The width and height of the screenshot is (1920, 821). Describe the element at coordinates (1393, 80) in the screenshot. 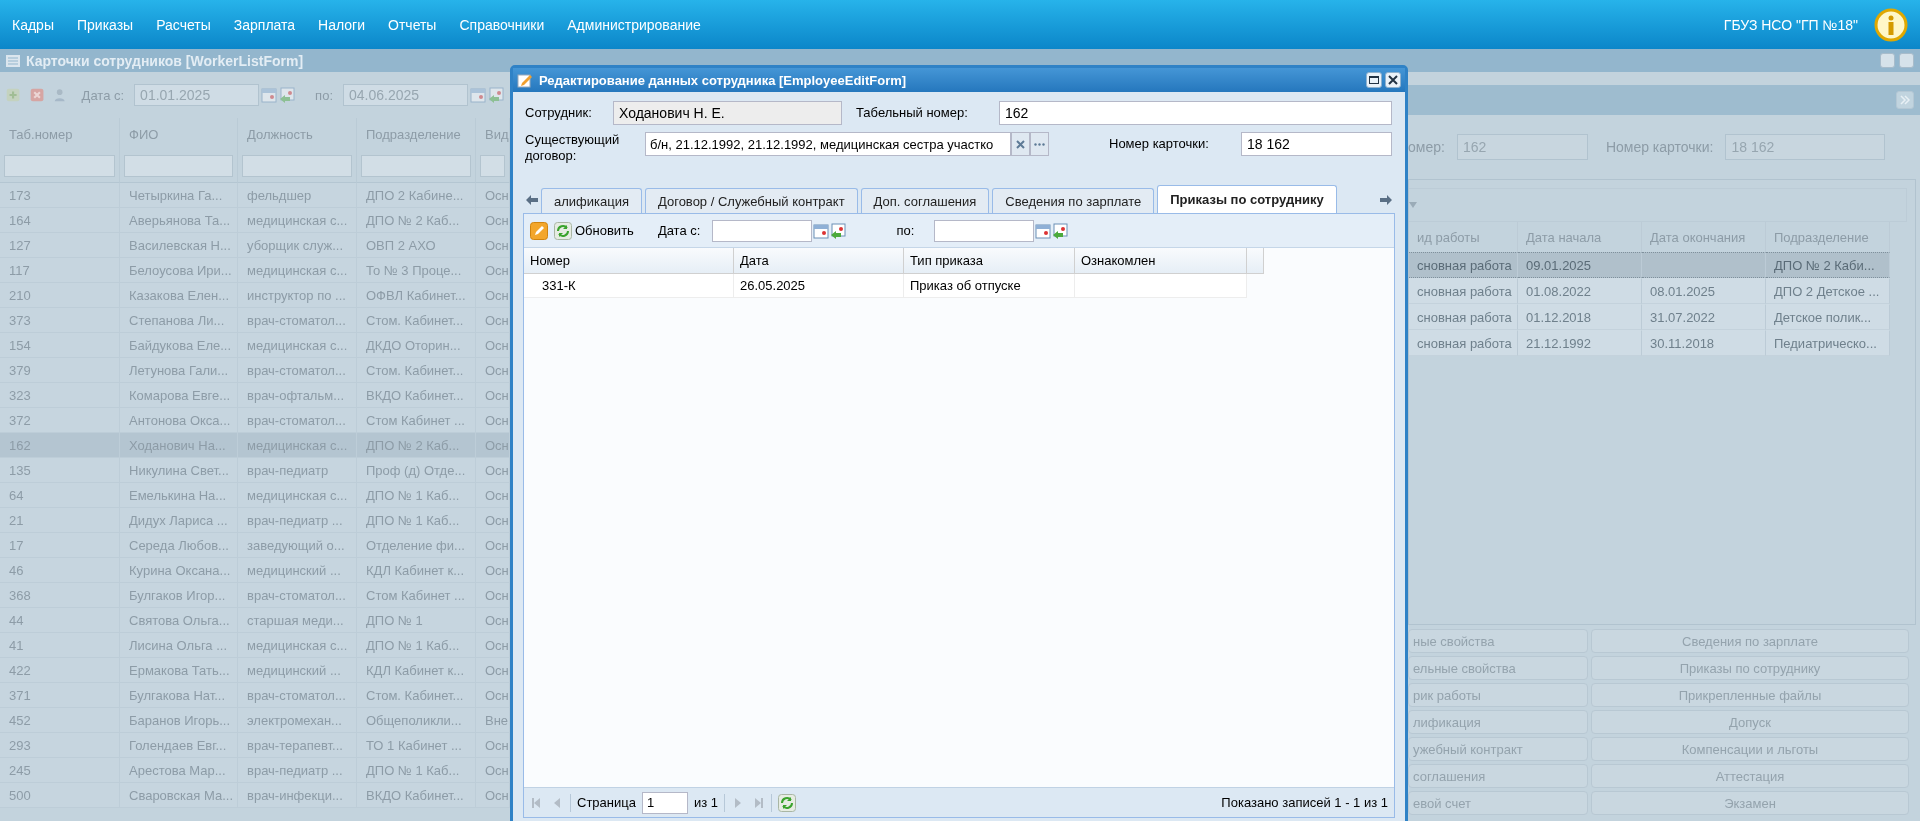

I see `close-button` at that location.